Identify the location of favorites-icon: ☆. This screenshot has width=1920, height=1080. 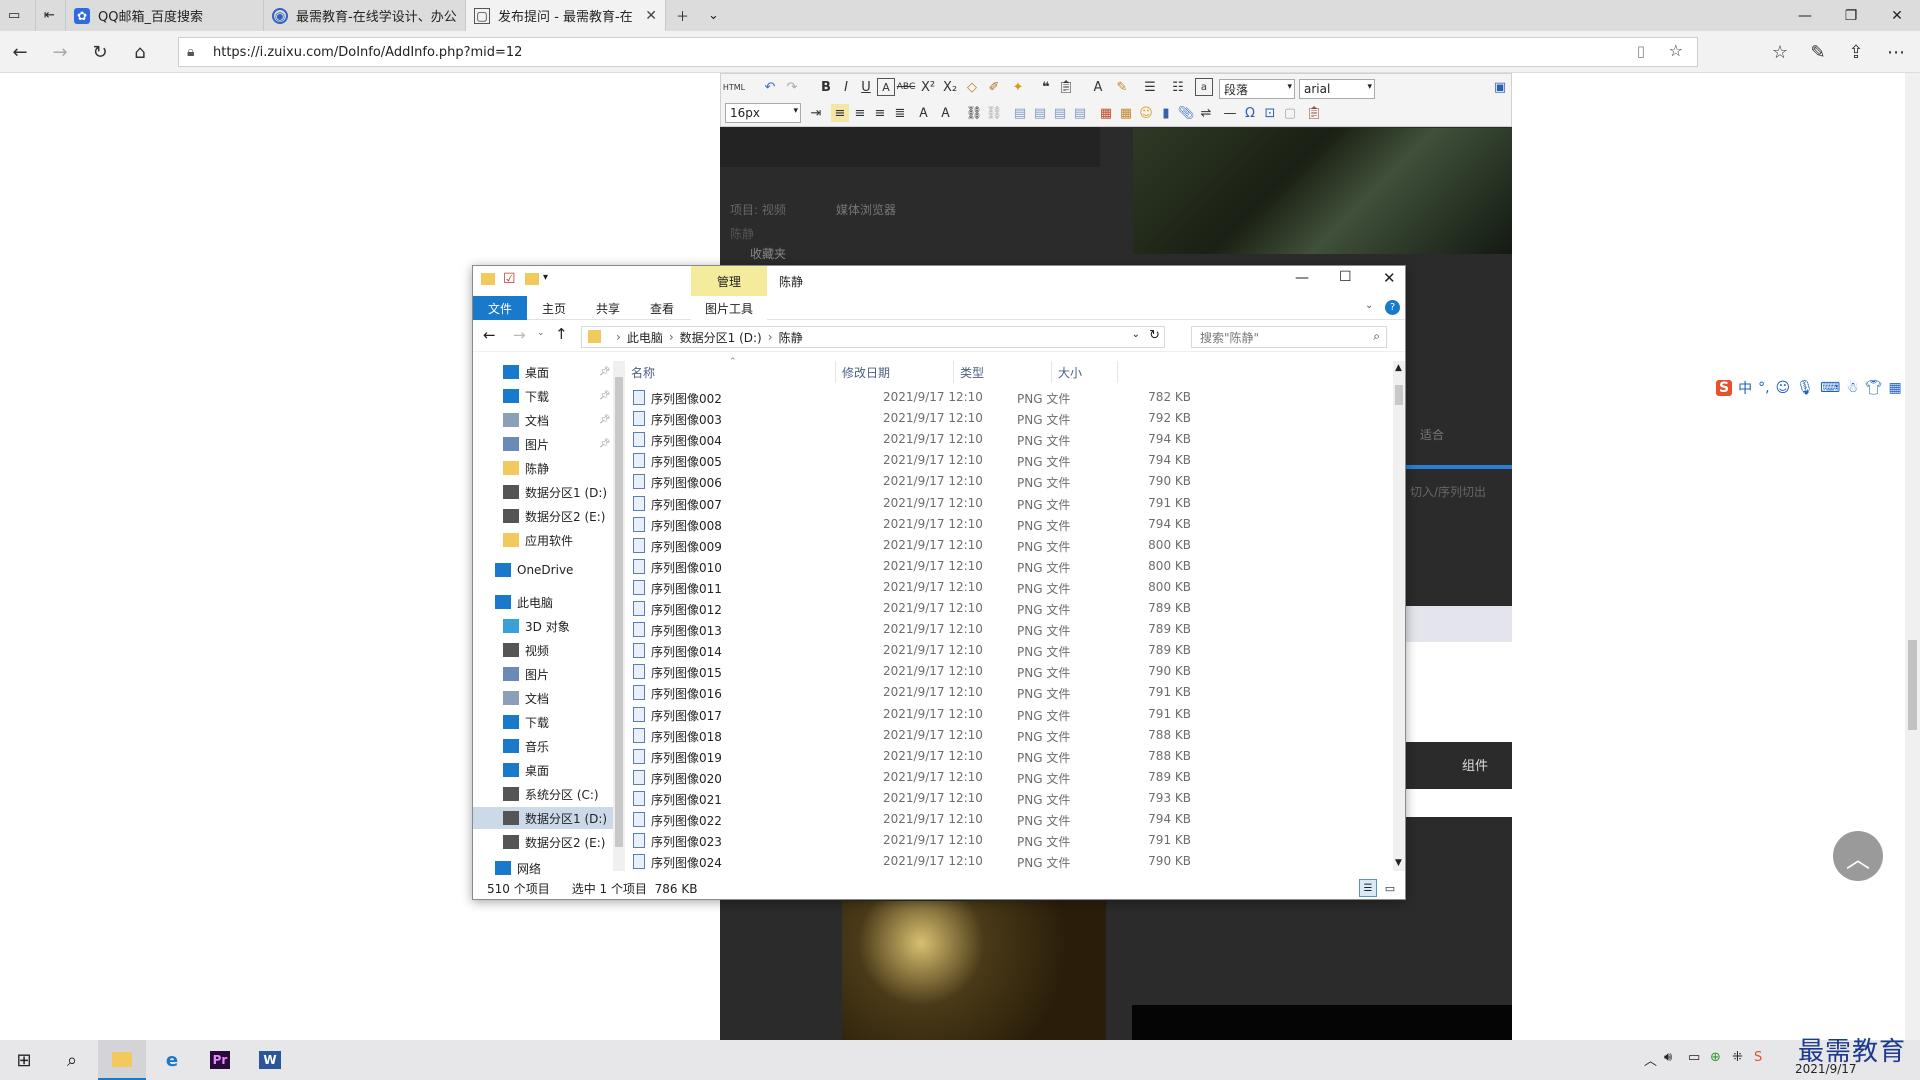
(1780, 52).